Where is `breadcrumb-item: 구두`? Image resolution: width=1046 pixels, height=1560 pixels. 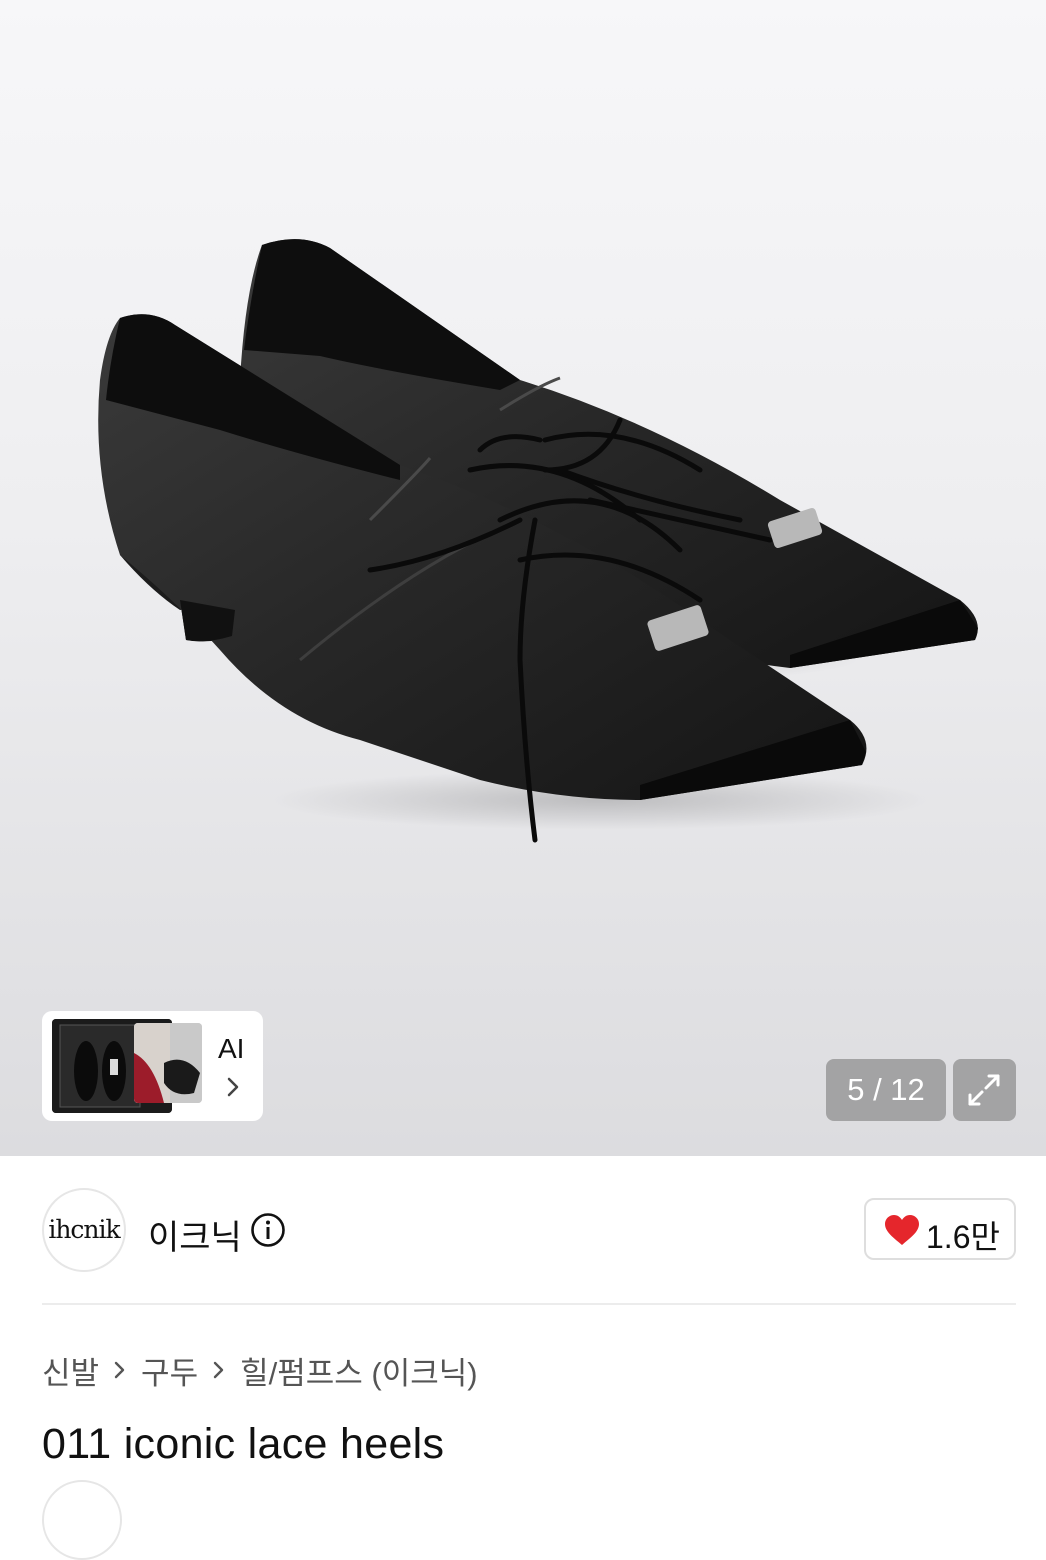 breadcrumb-item: 구두 is located at coordinates (169, 1370).